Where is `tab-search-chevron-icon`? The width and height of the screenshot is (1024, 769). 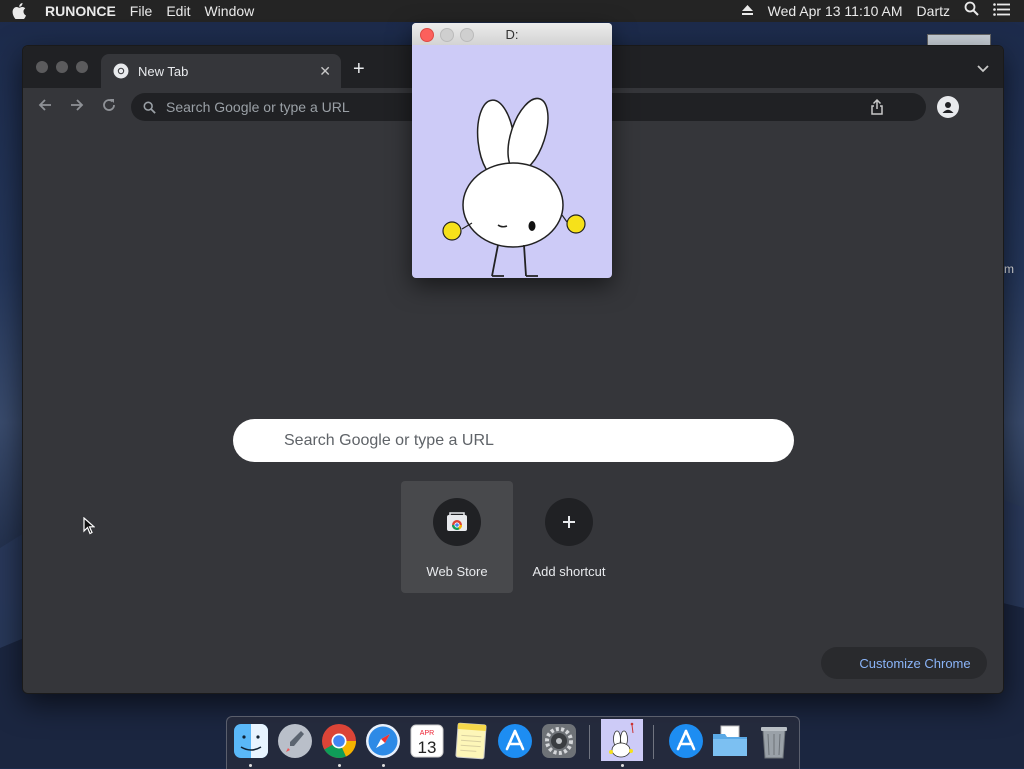 tab-search-chevron-icon is located at coordinates (983, 69).